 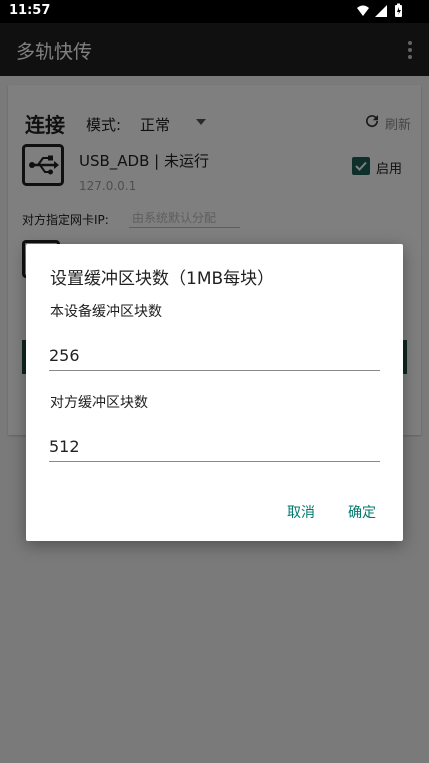 What do you see at coordinates (398, 10) in the screenshot?
I see `battery-icon` at bounding box center [398, 10].